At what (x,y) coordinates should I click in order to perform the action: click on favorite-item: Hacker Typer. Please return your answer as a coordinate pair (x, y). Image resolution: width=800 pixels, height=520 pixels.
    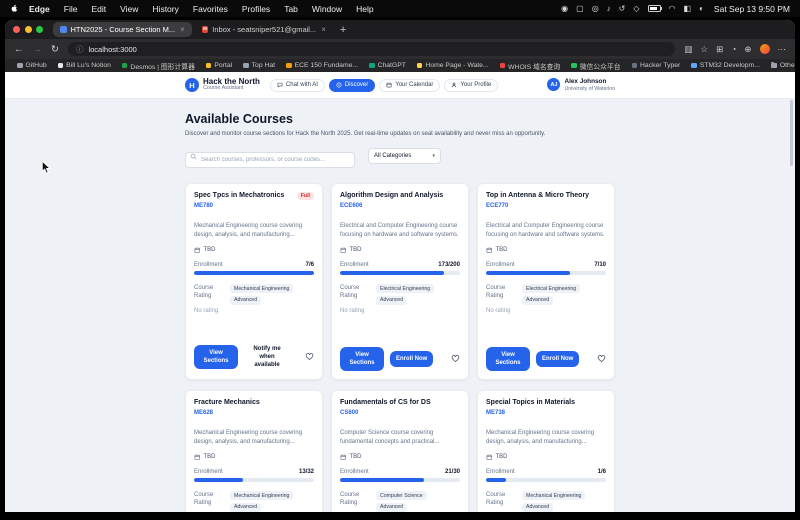
    Looking at the image, I should click on (655, 66).